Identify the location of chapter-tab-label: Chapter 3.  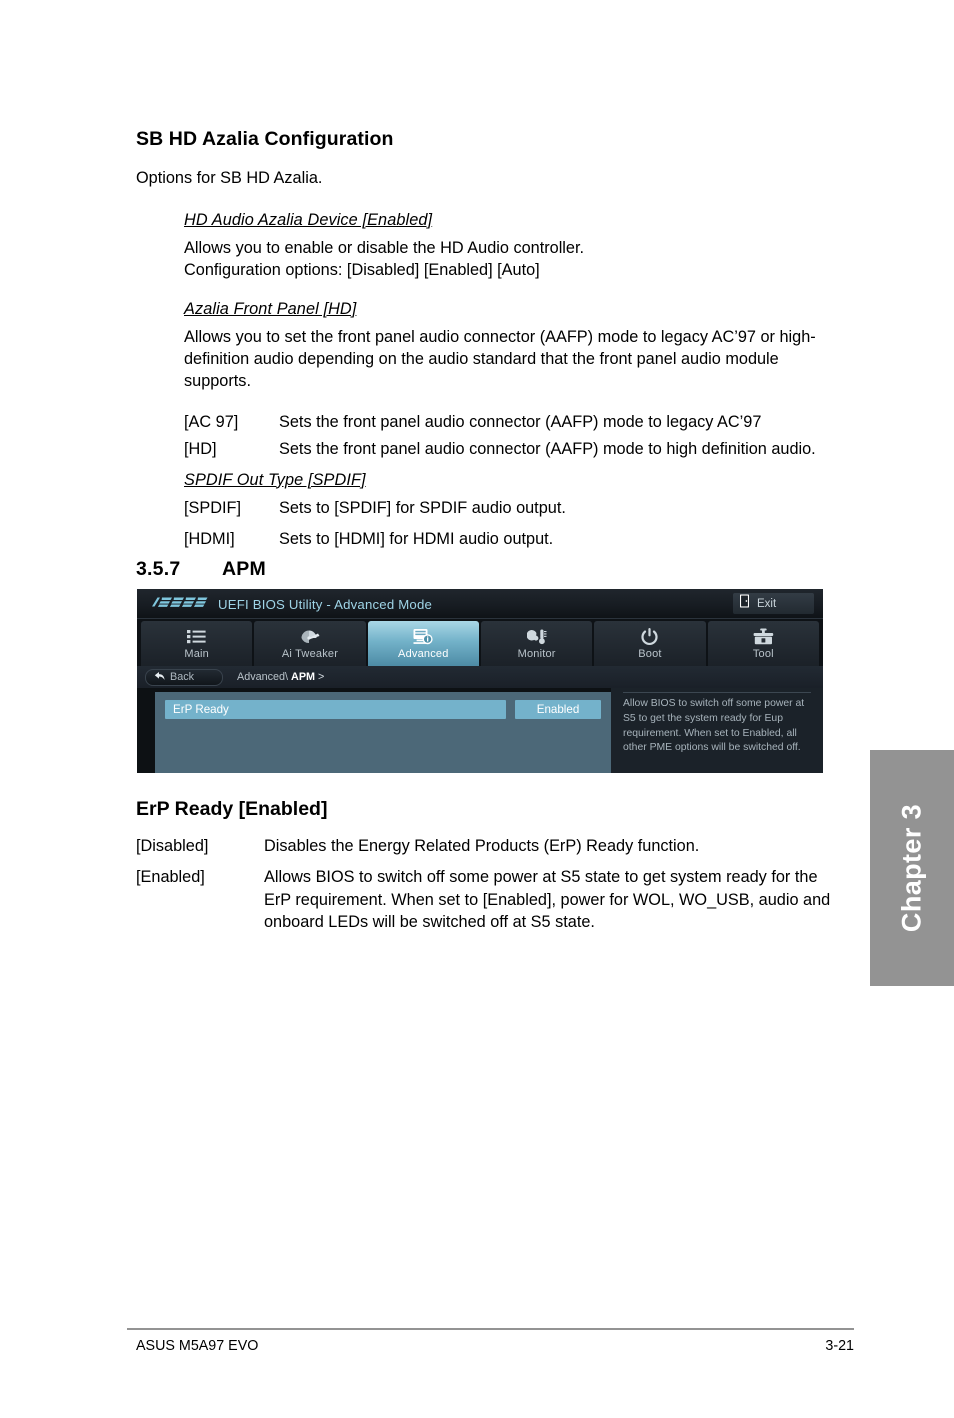
(911, 868).